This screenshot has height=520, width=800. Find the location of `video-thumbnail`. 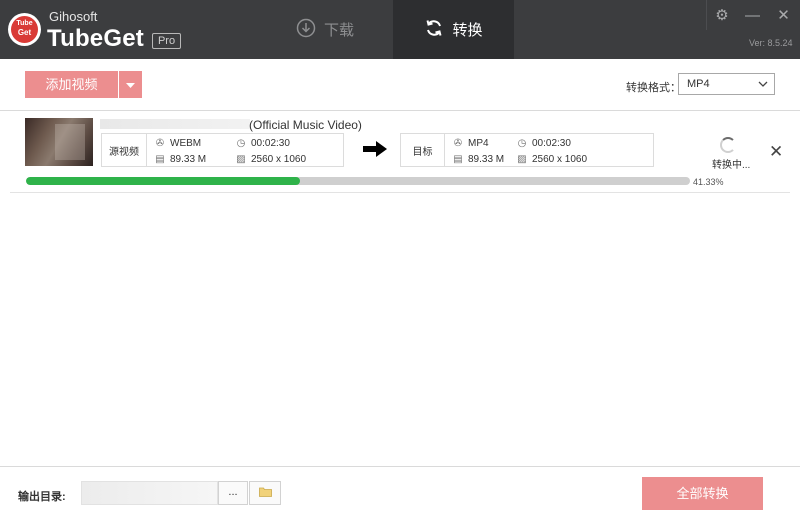

video-thumbnail is located at coordinates (59, 142).